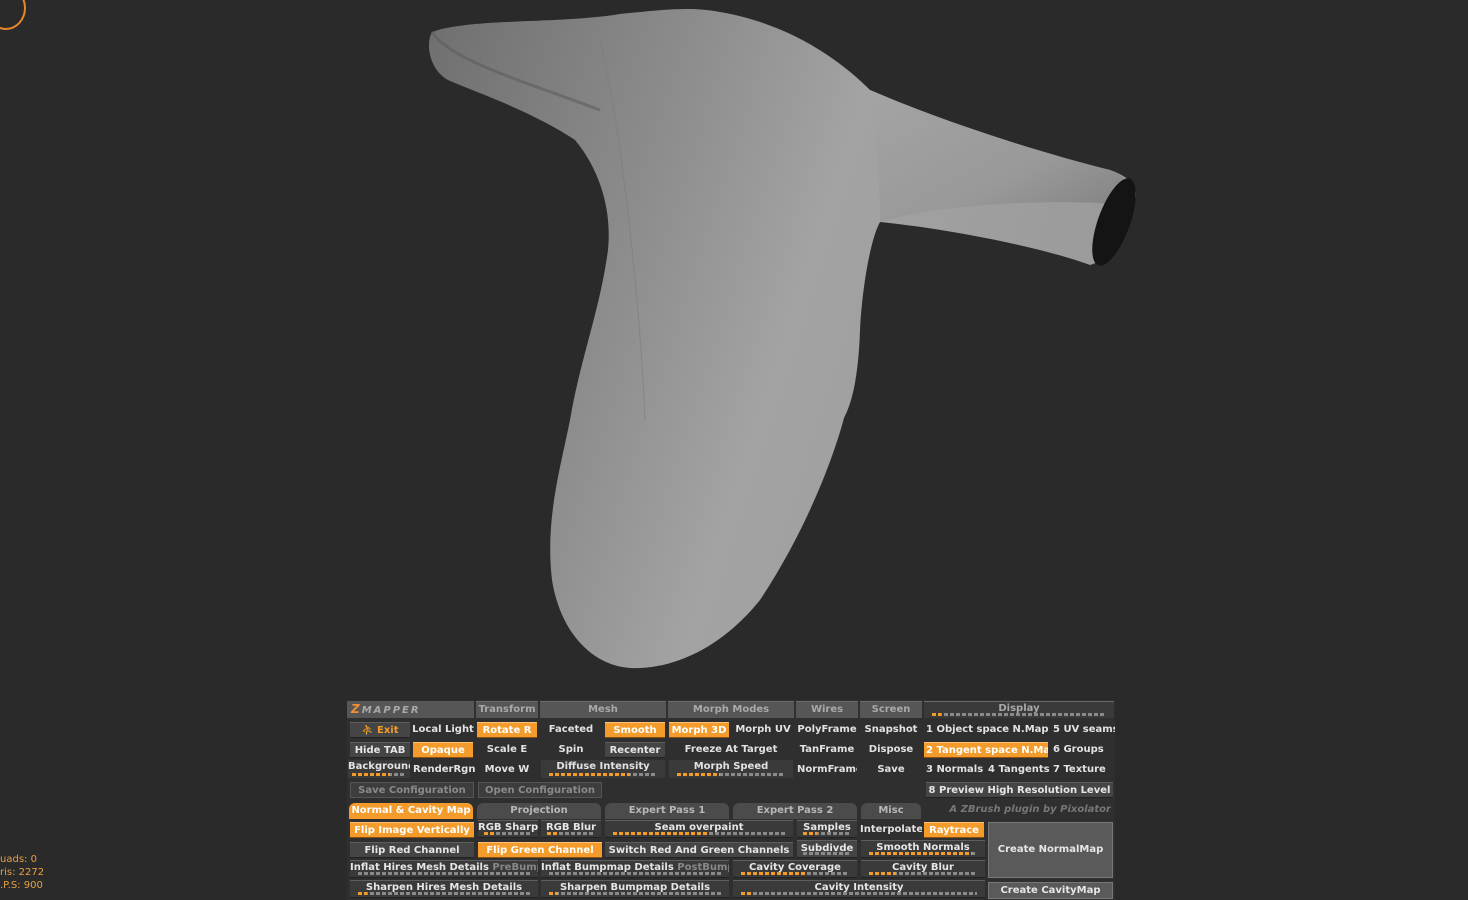 The image size is (1468, 900). Describe the element at coordinates (507, 709) in the screenshot. I see `header-transform: Transform` at that location.